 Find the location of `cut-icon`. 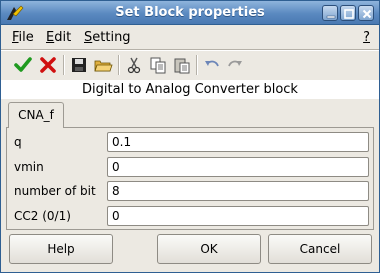

cut-icon is located at coordinates (134, 65).